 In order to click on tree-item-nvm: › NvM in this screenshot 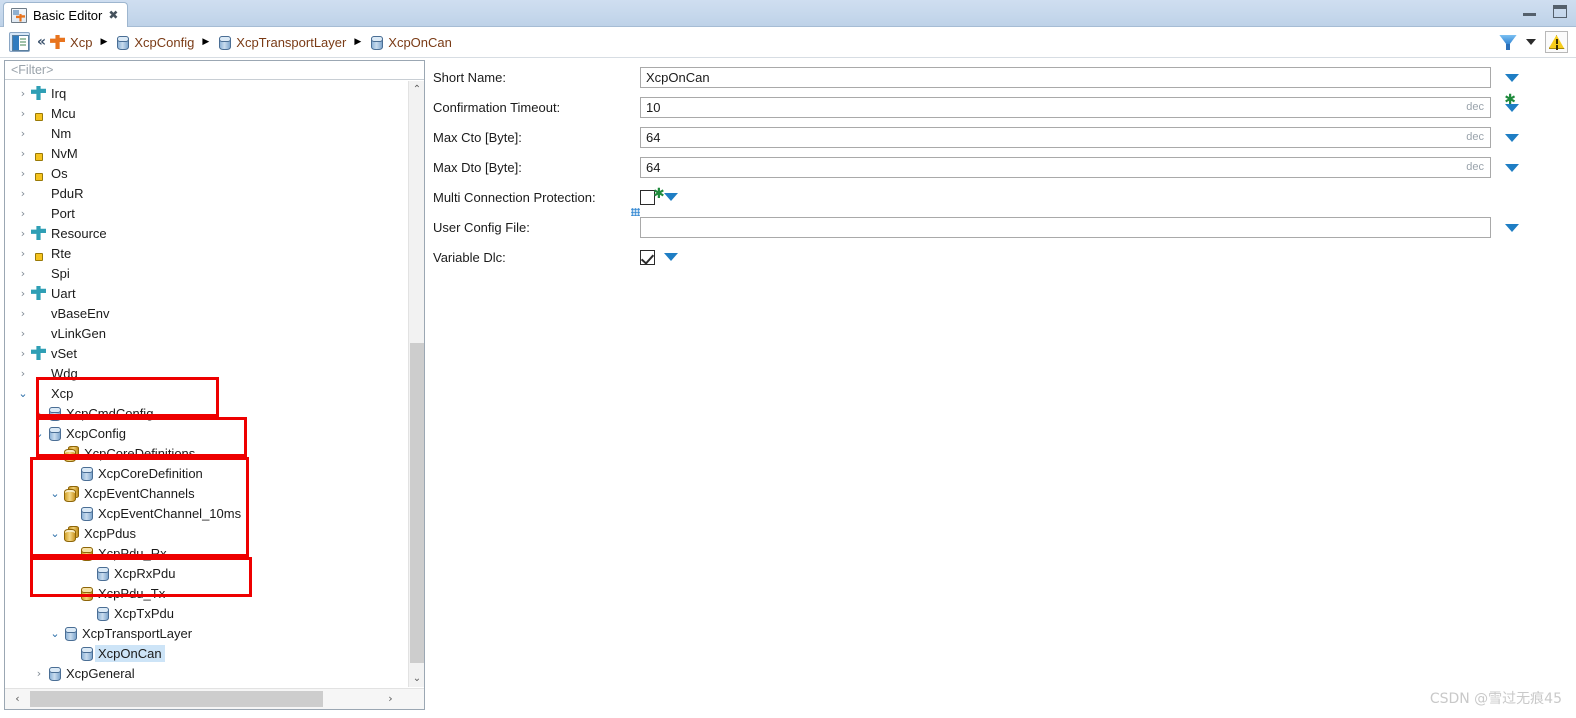, I will do `click(206, 153)`.